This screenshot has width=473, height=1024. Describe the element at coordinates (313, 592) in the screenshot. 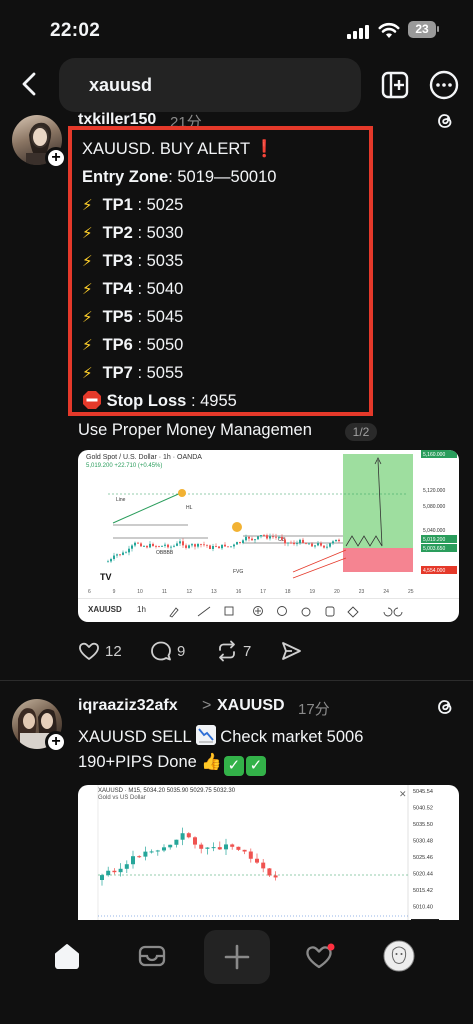

I see `date-axis-label: 19` at that location.